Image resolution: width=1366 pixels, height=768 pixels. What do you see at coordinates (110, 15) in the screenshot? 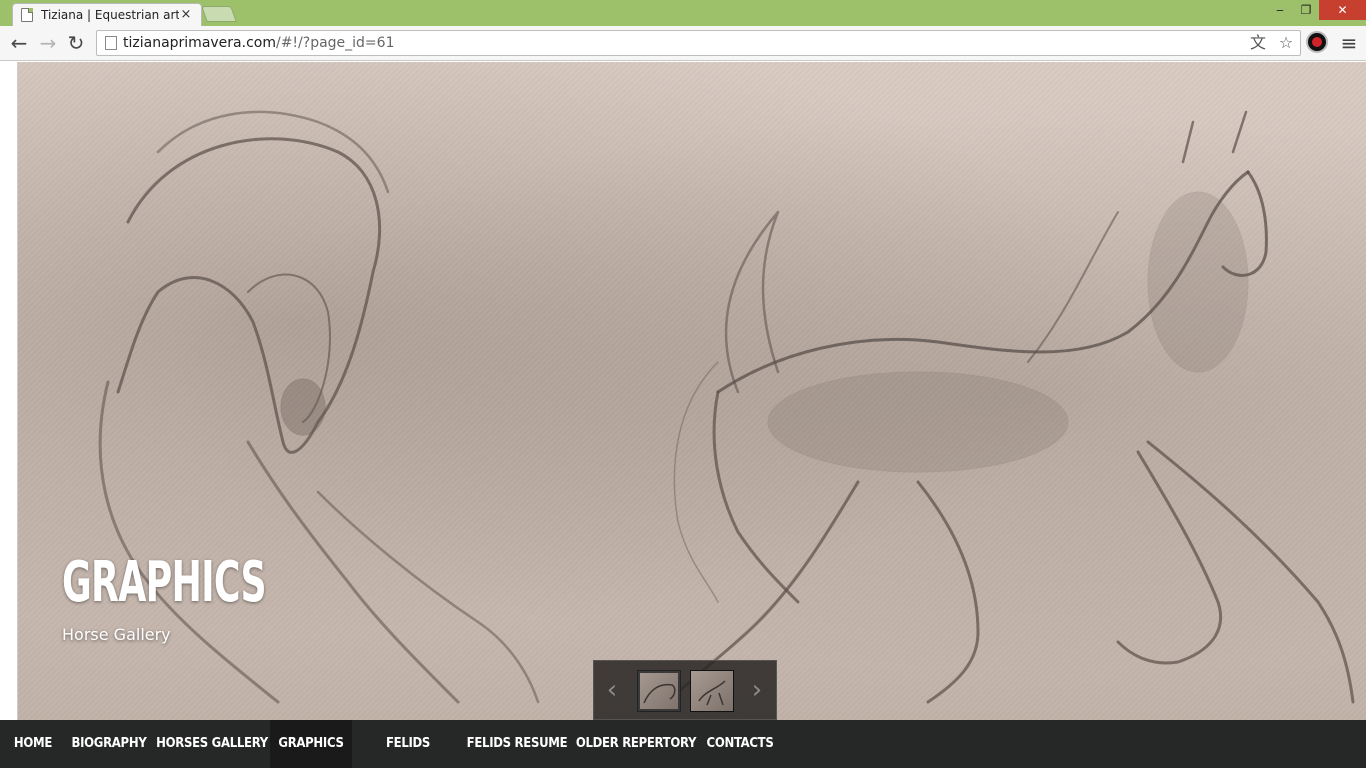
I see `tab-title: Tiziana | Equestrian artist` at bounding box center [110, 15].